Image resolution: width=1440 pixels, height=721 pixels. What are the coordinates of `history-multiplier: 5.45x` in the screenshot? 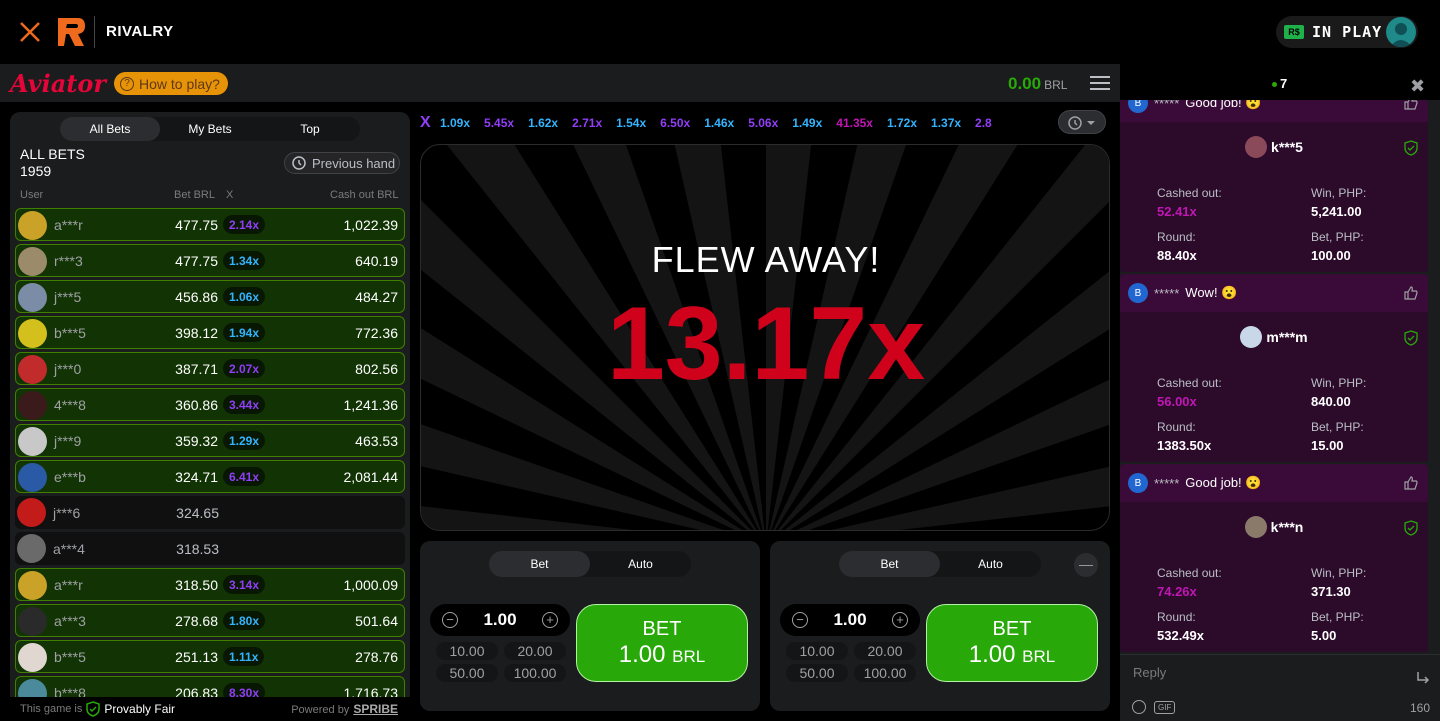 It's located at (499, 123).